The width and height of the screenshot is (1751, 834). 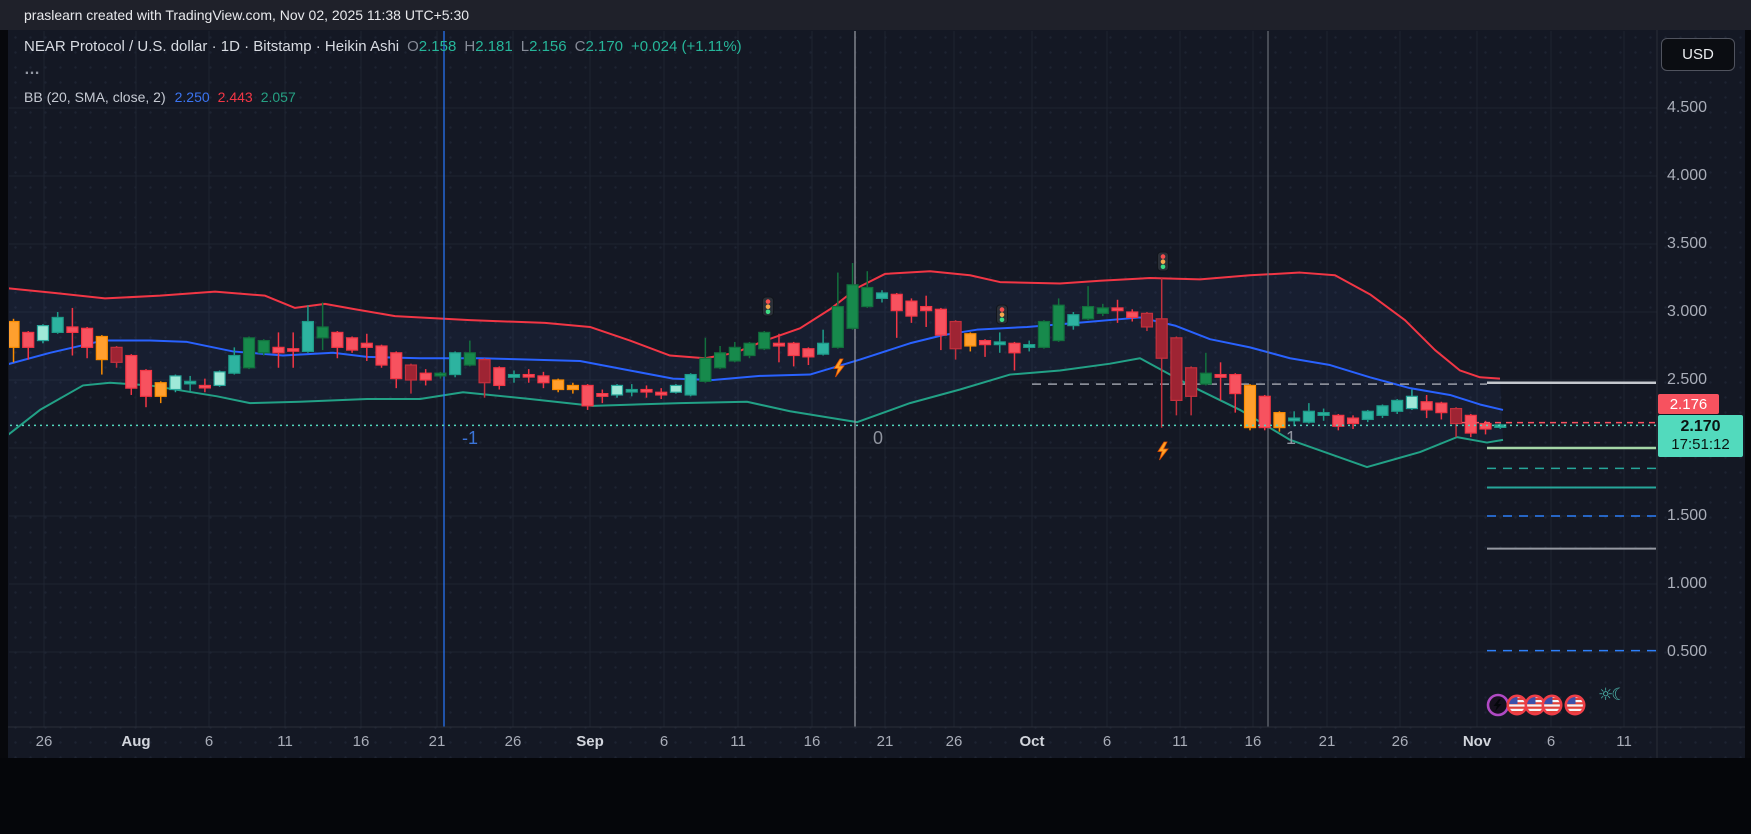 What do you see at coordinates (1687, 379) in the screenshot?
I see `price-tick-label: 2.500` at bounding box center [1687, 379].